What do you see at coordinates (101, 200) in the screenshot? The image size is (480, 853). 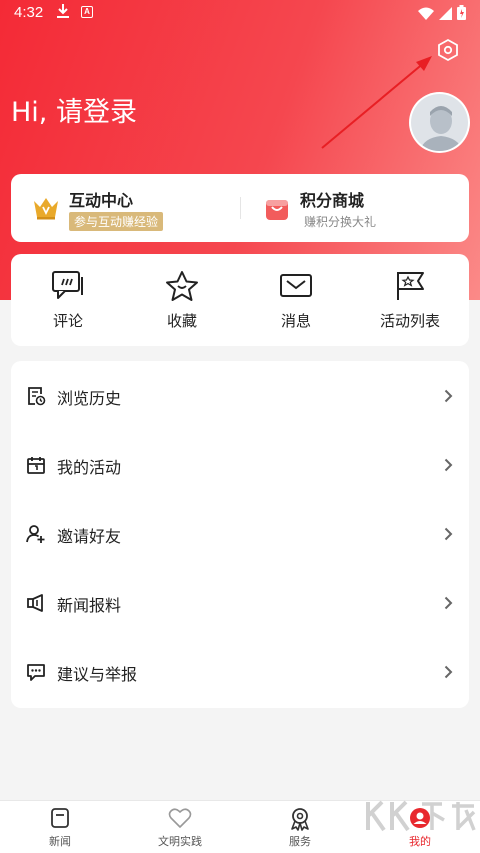 I see `interaction-center-title: 互动中心` at bounding box center [101, 200].